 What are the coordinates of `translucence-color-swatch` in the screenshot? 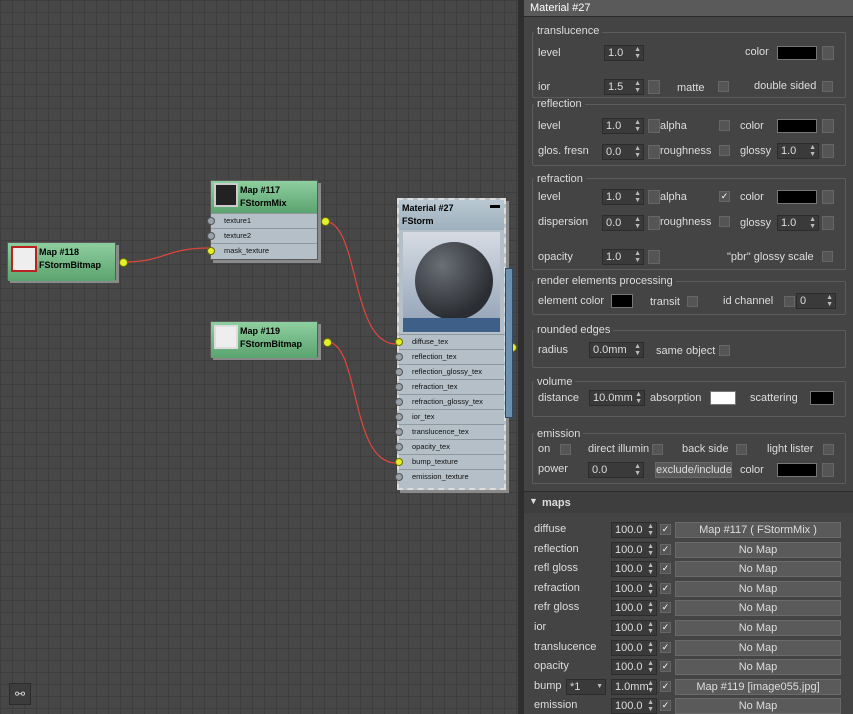 It's located at (797, 53).